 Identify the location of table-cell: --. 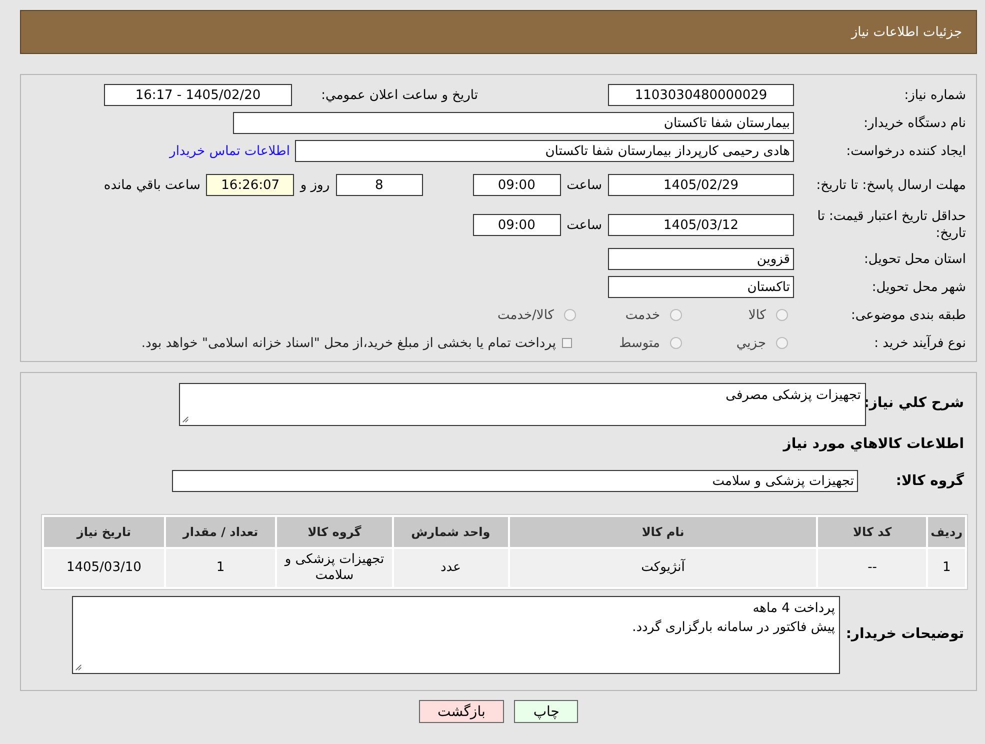
(872, 568).